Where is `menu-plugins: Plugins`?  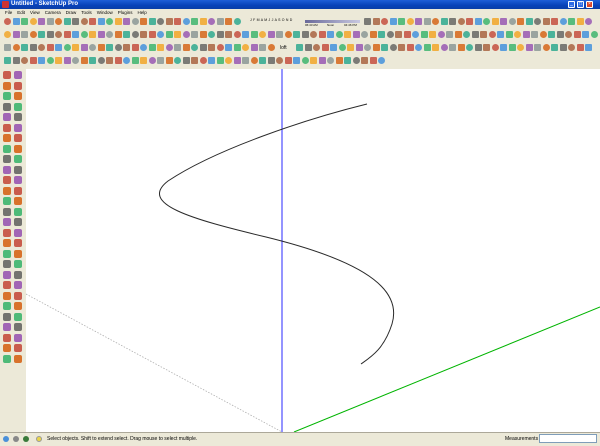
menu-plugins: Plugins is located at coordinates (125, 12).